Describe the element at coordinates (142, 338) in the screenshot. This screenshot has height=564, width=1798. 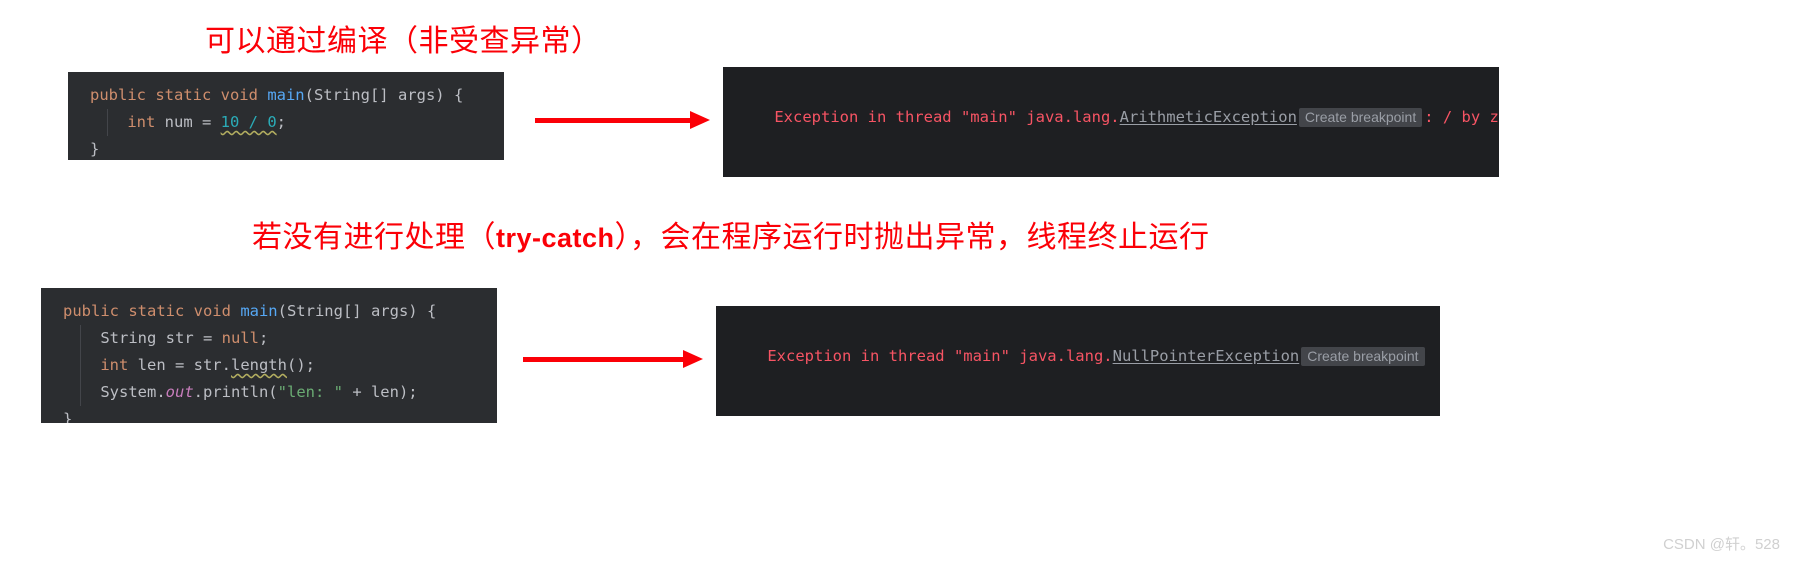
I see `code-token: String str =` at that location.